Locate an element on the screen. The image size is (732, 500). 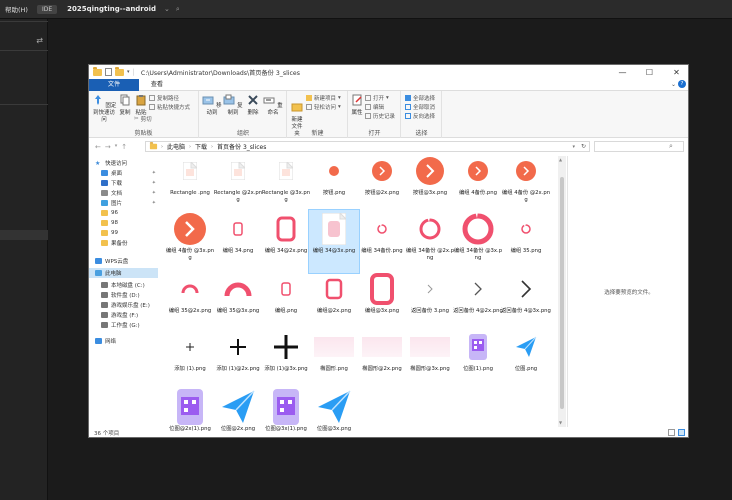
scroll-up-icon: ▲ is located at coordinates (560, 159).